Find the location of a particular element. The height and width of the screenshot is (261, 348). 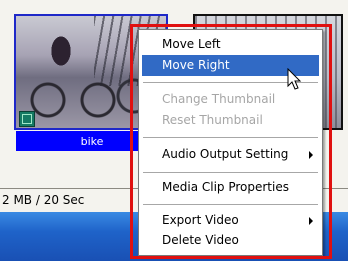

storage-status: 2 MB / 20 Sec is located at coordinates (43, 200).